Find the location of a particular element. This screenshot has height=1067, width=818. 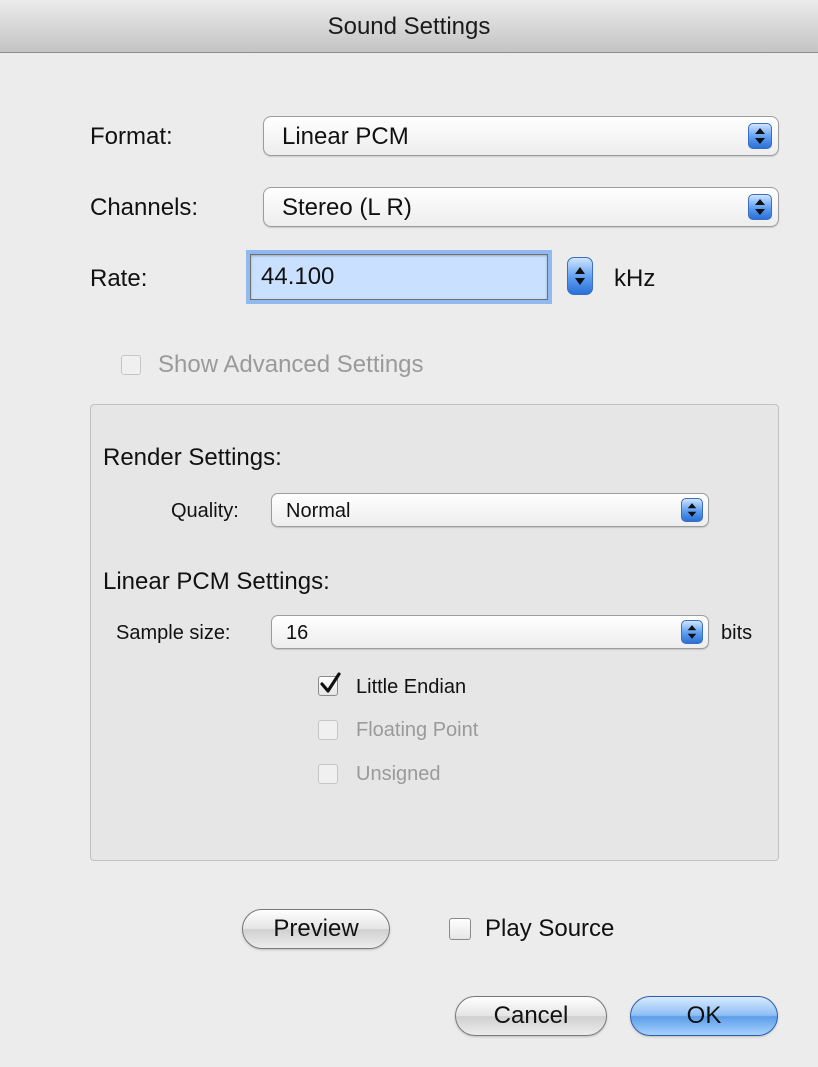

format-popup: Linear PCM is located at coordinates (521, 136).